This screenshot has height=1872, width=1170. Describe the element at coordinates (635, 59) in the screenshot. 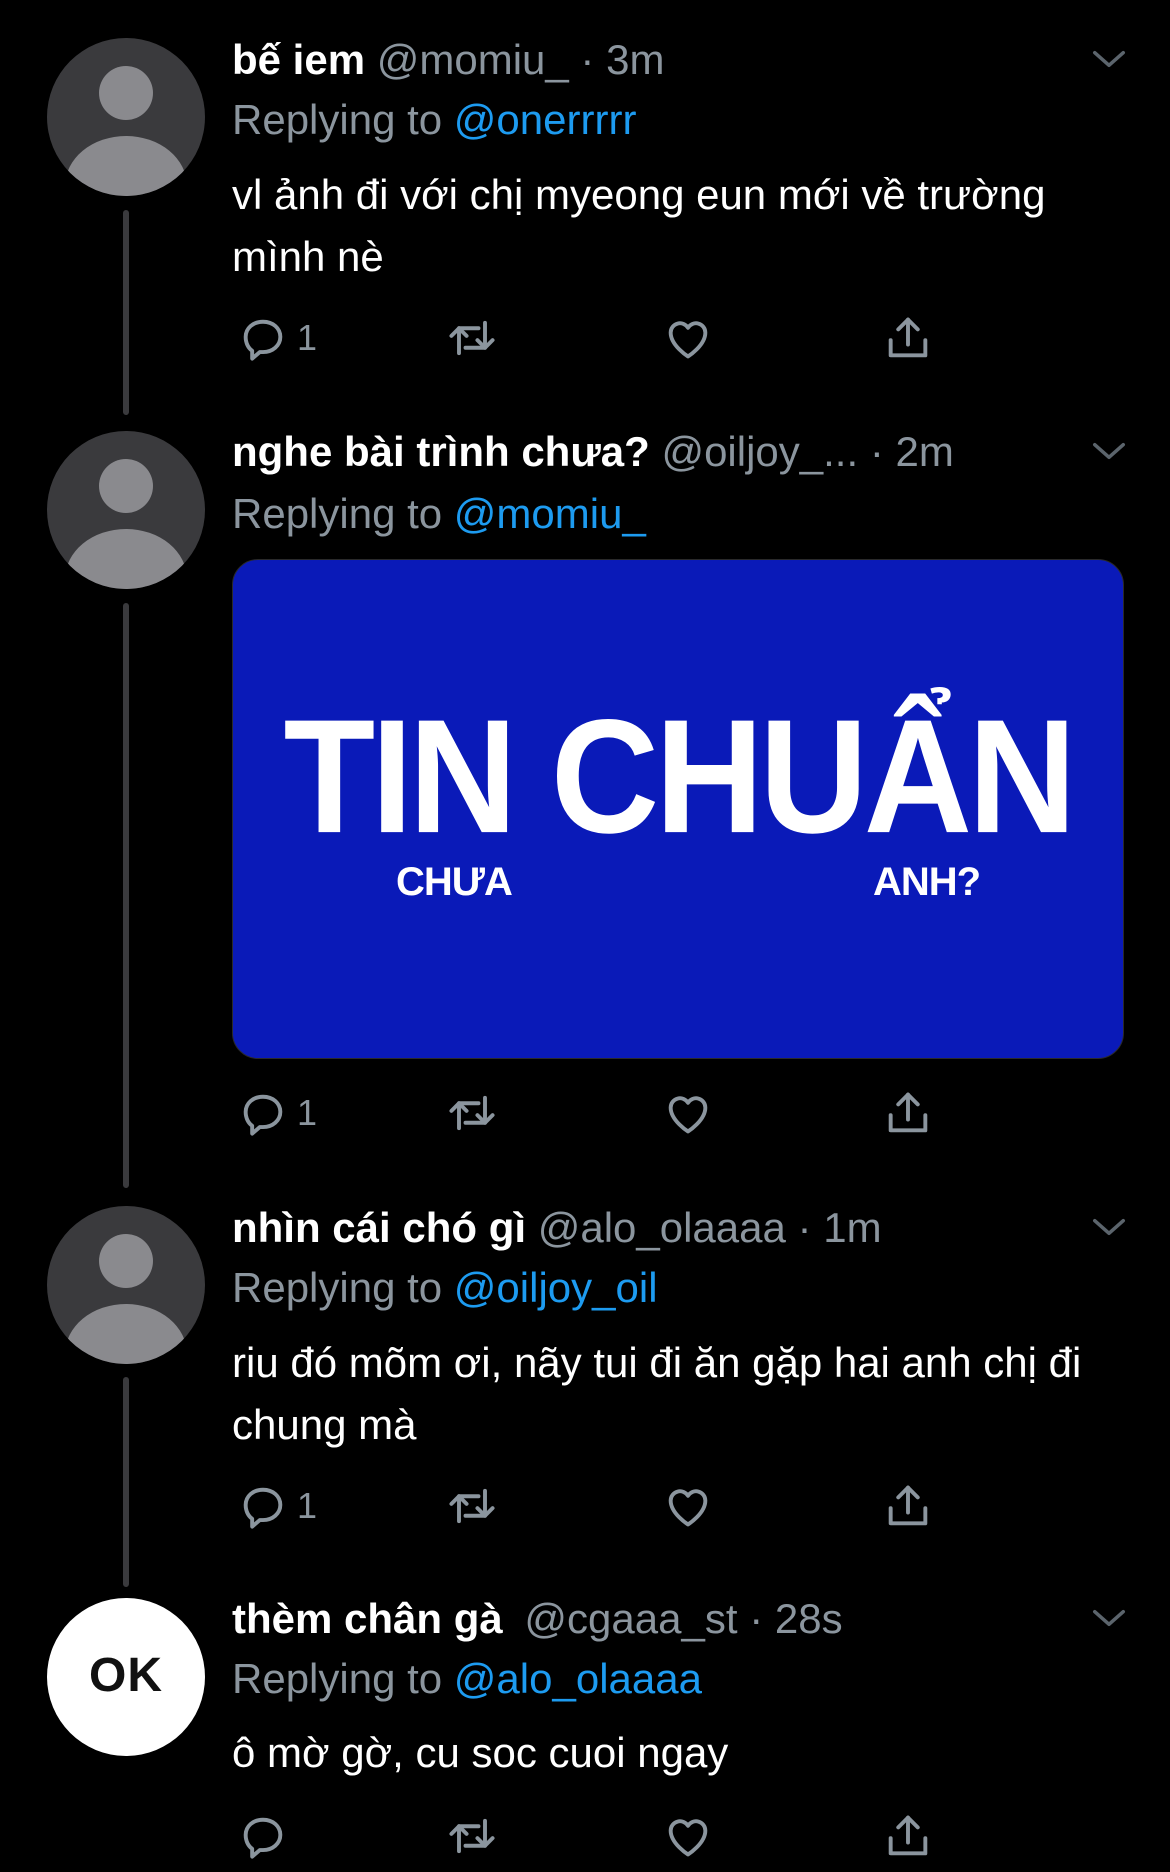

I see `timestamp: 3m` at that location.